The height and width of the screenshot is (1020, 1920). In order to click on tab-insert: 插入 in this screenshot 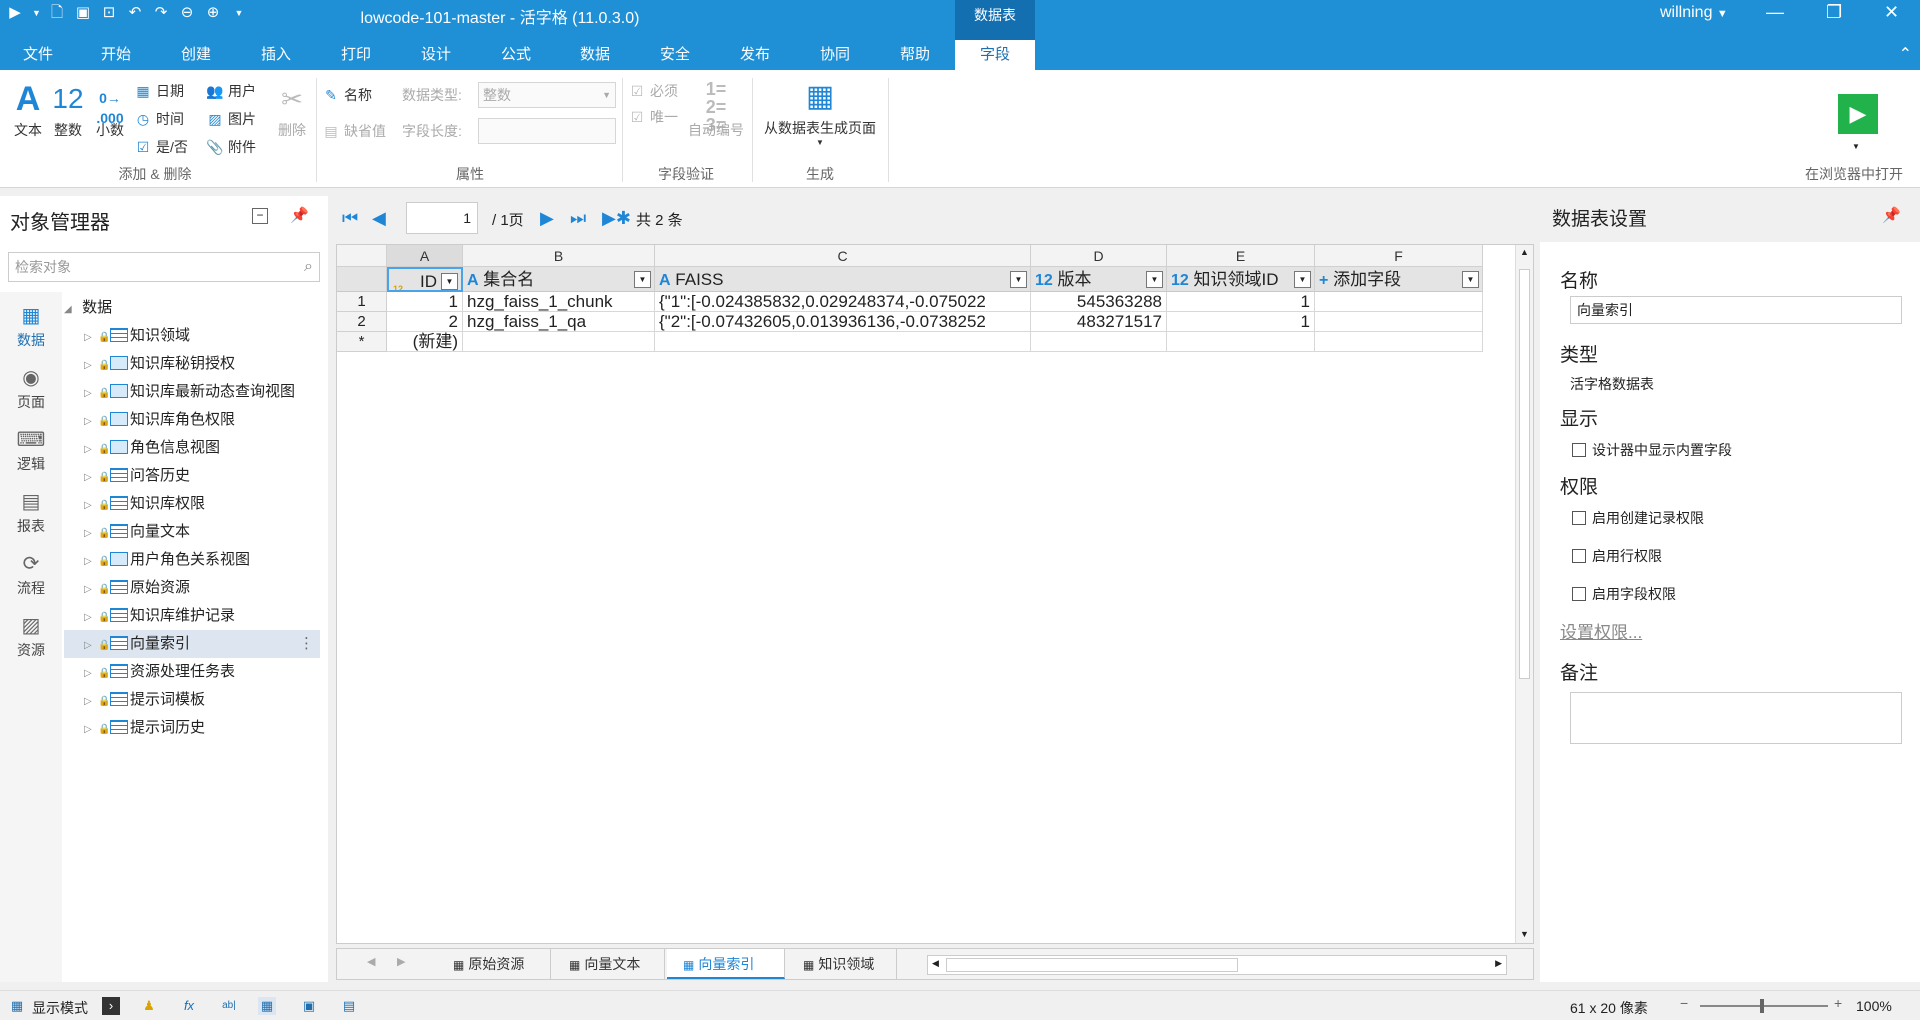, I will do `click(276, 55)`.